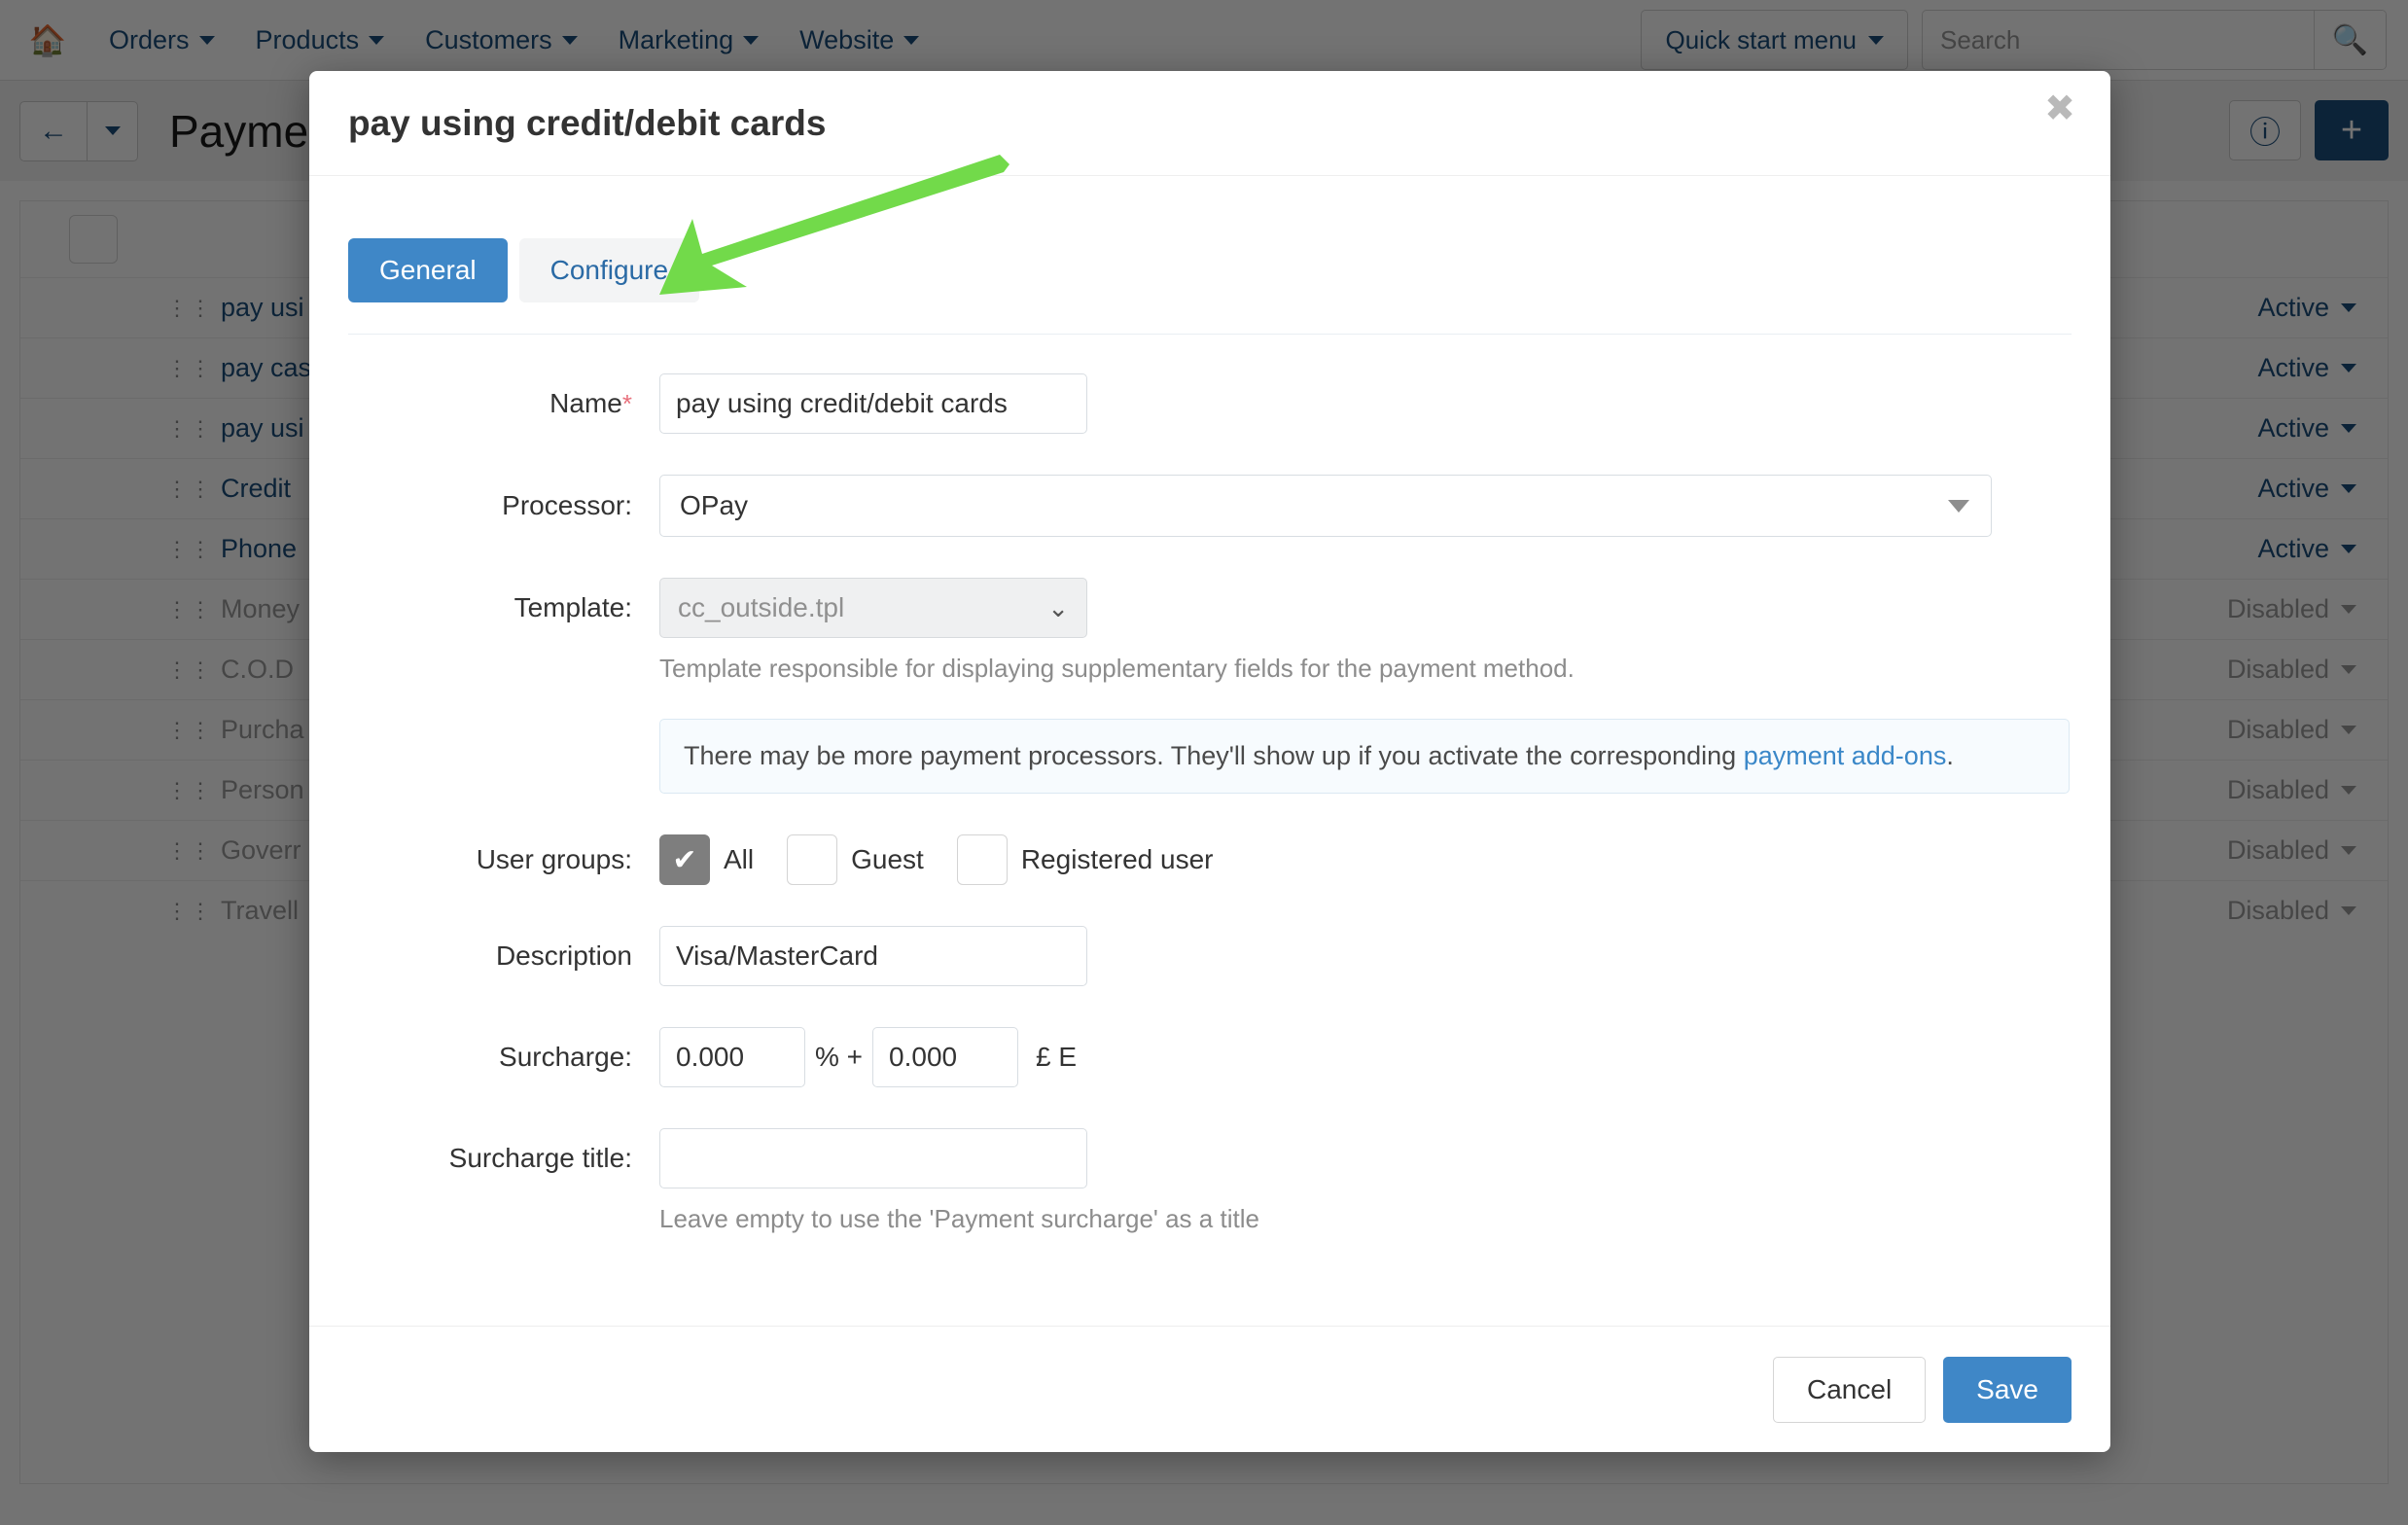 The width and height of the screenshot is (2408, 1525). I want to click on field-row-processor: Processor: OPay, so click(1210, 506).